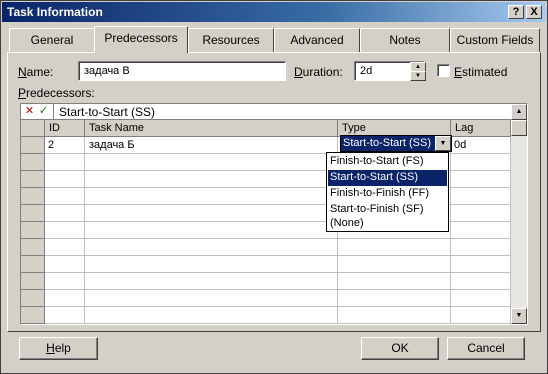 This screenshot has height=374, width=548. Describe the element at coordinates (112, 145) in the screenshot. I see `cell-task-name: задача Б` at that location.